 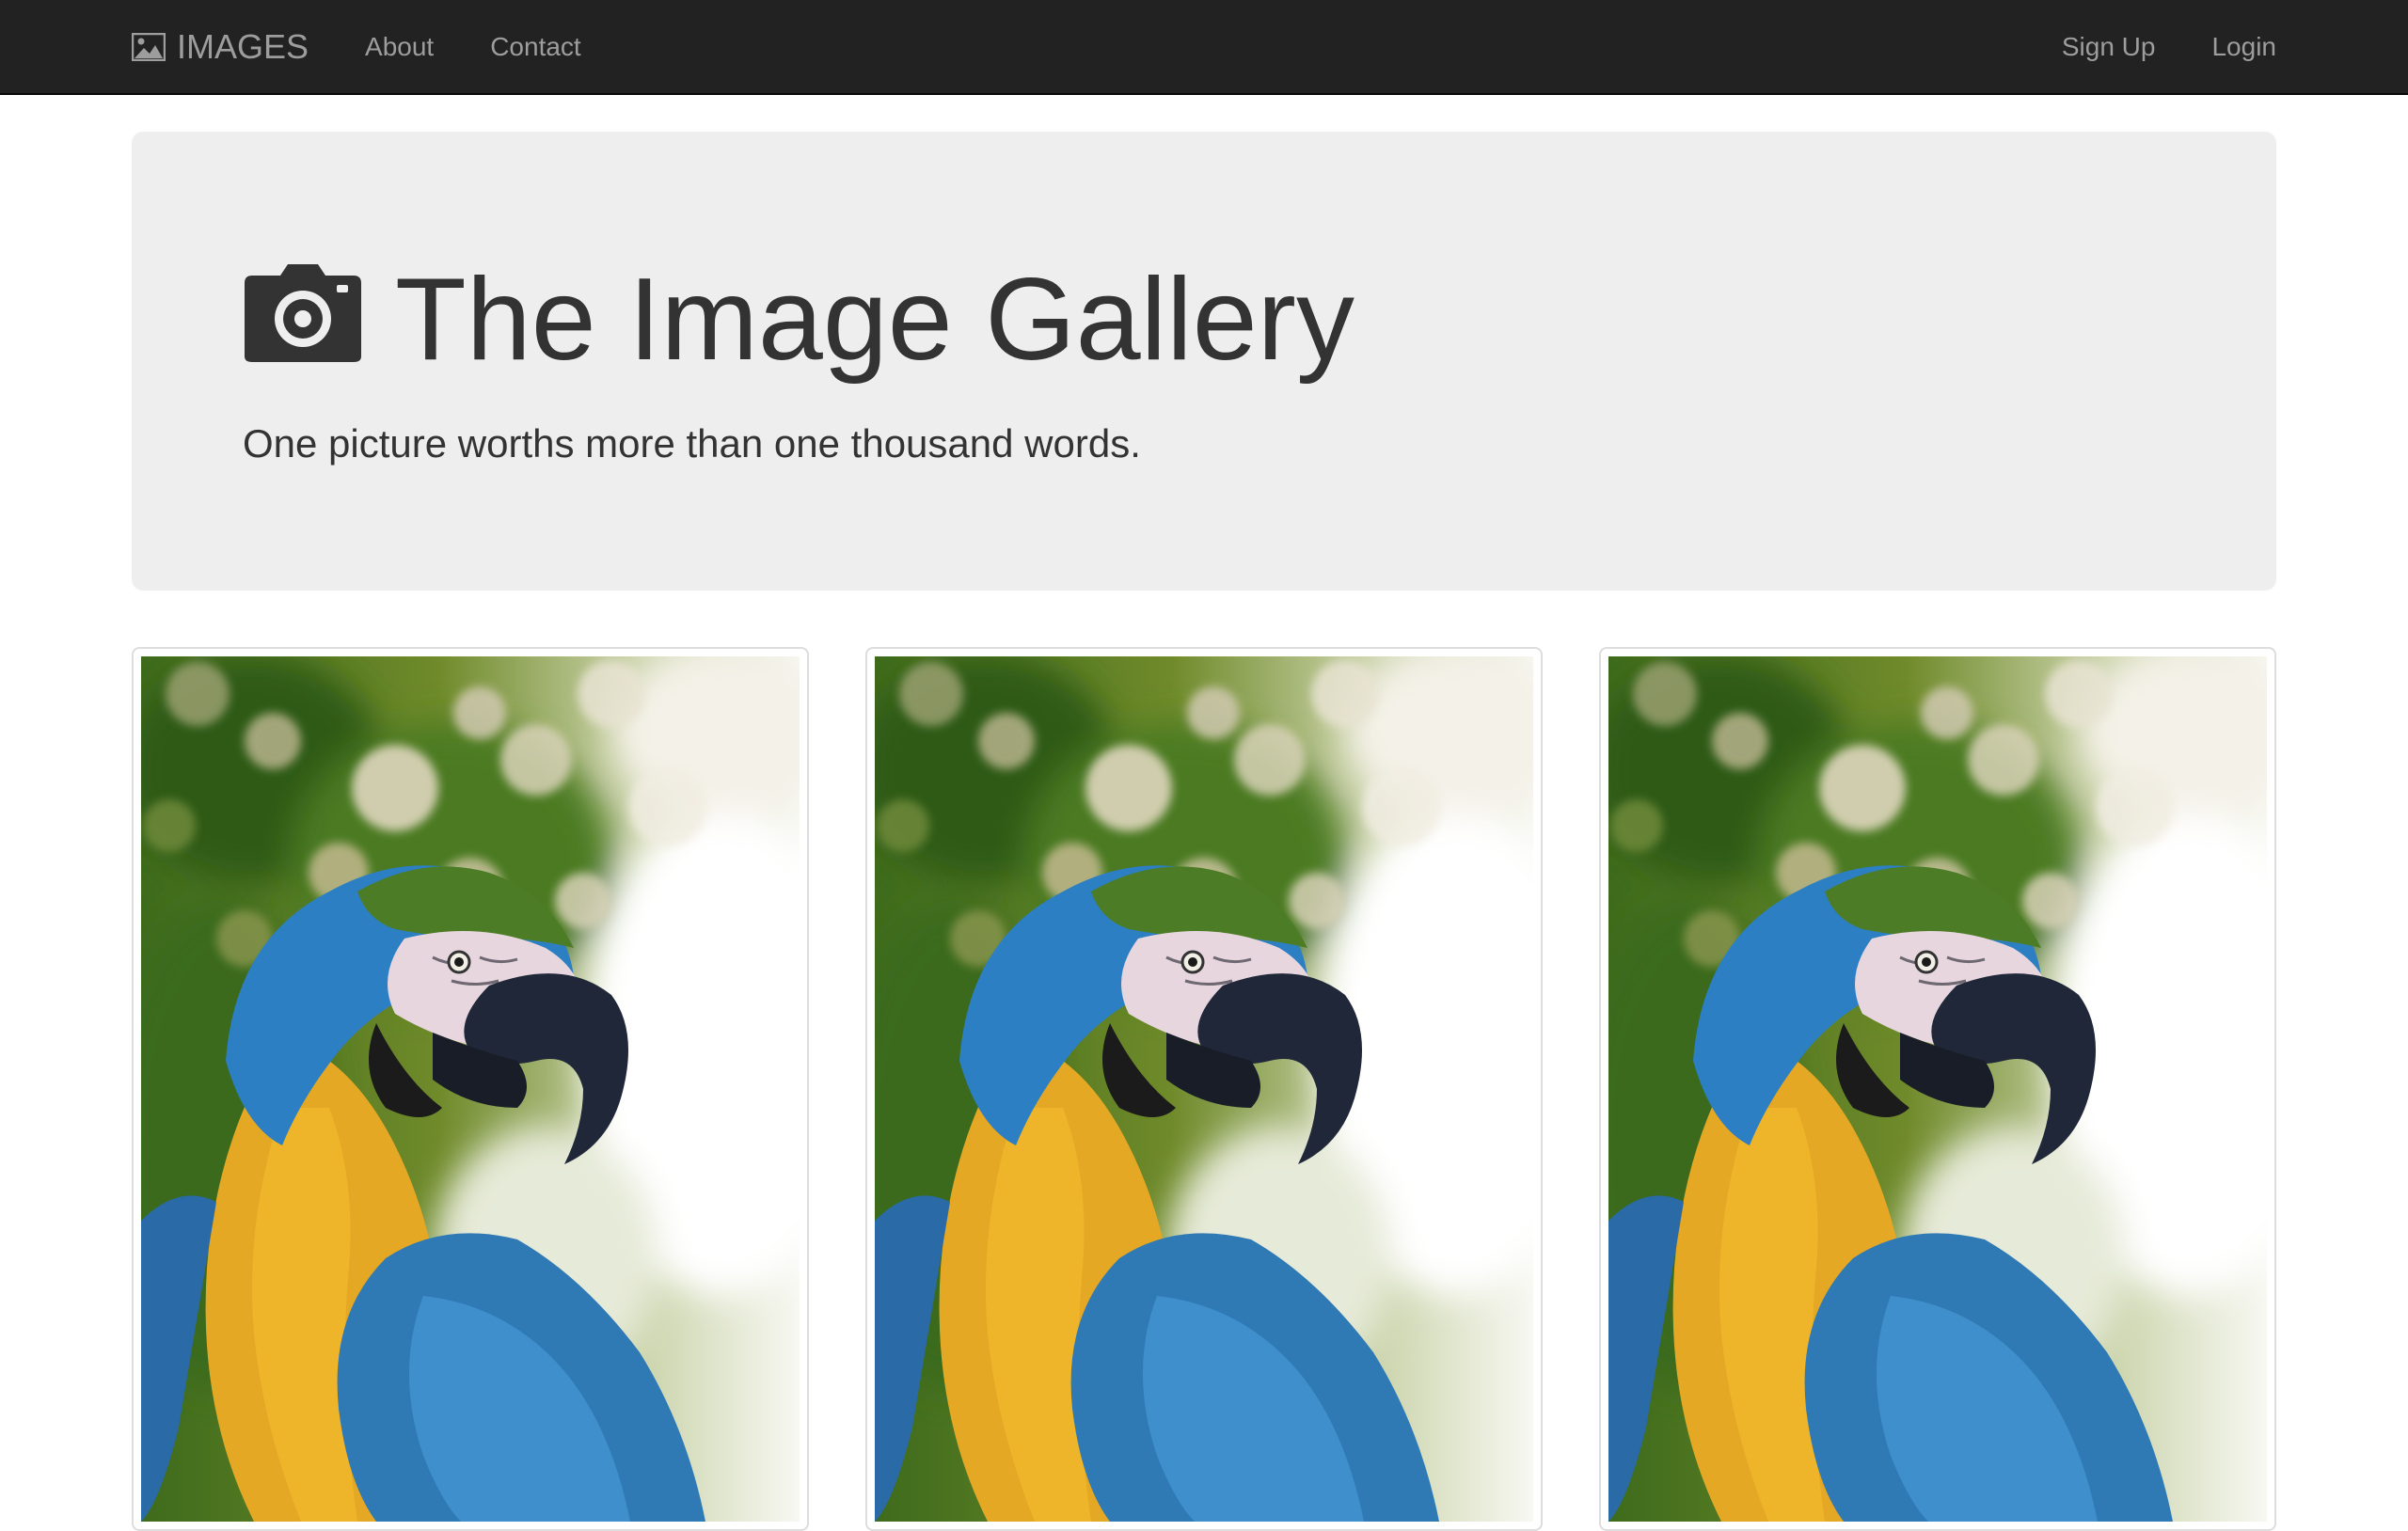 What do you see at coordinates (2244, 47) in the screenshot?
I see `nav-link-login: Login` at bounding box center [2244, 47].